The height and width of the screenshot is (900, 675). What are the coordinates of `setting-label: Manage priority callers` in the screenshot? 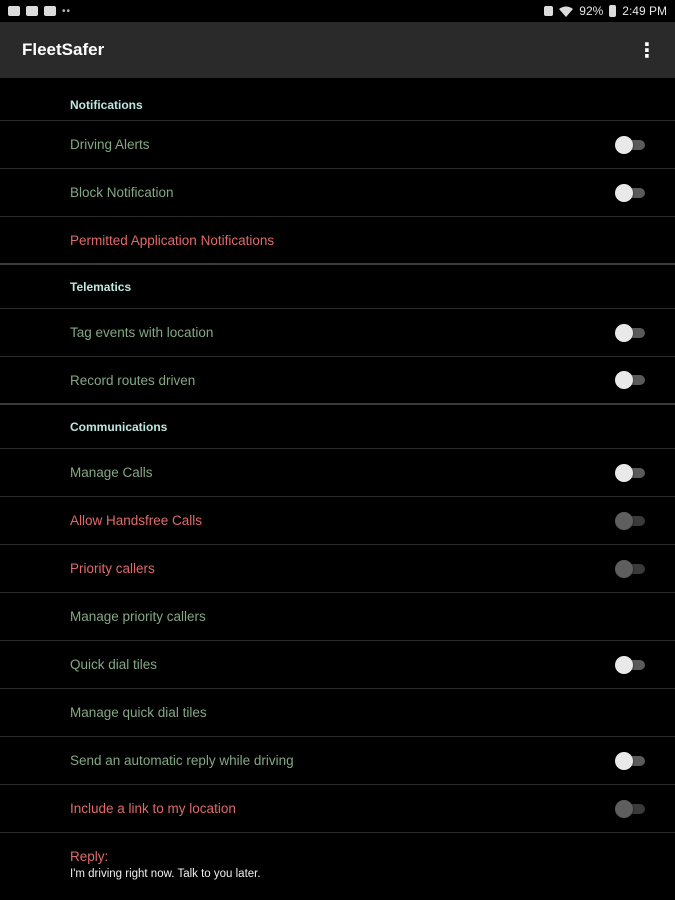 It's located at (138, 616).